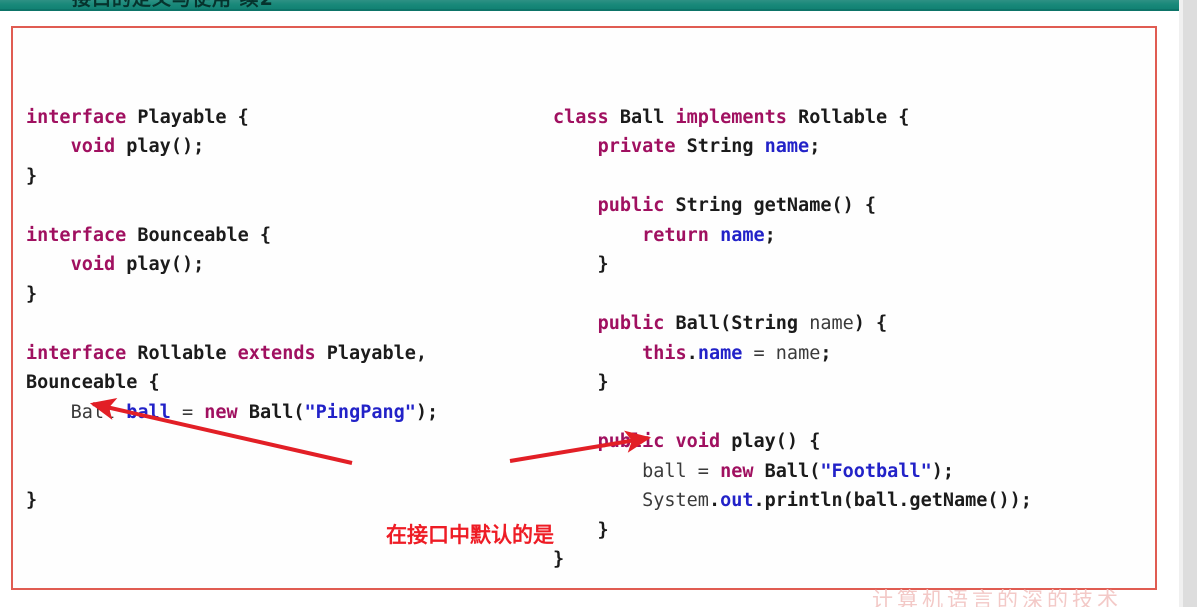  Describe the element at coordinates (187, 353) in the screenshot. I see `code-token: Rollable` at that location.